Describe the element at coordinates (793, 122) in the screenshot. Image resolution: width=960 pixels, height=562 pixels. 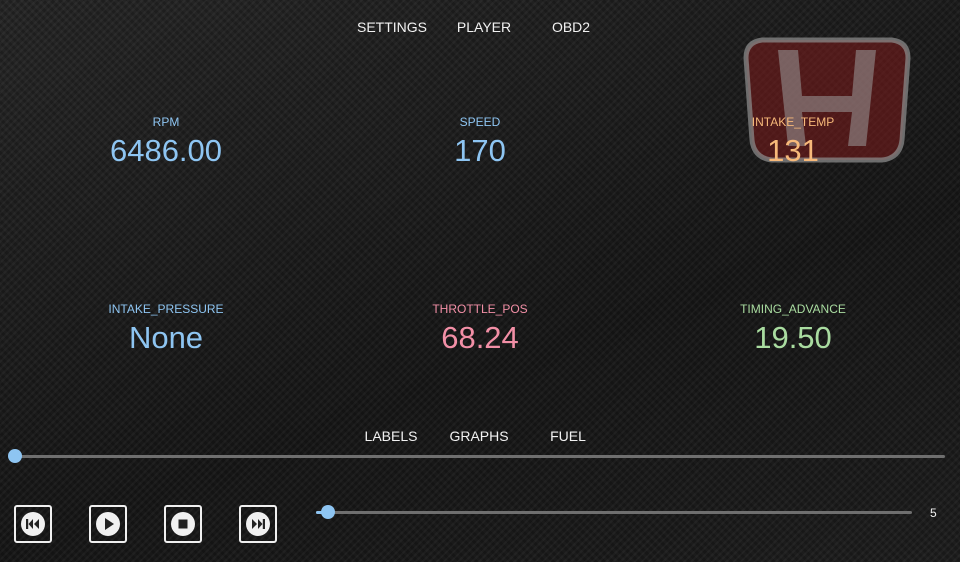
I see `gauge-label: INTAKE_TEMP` at that location.